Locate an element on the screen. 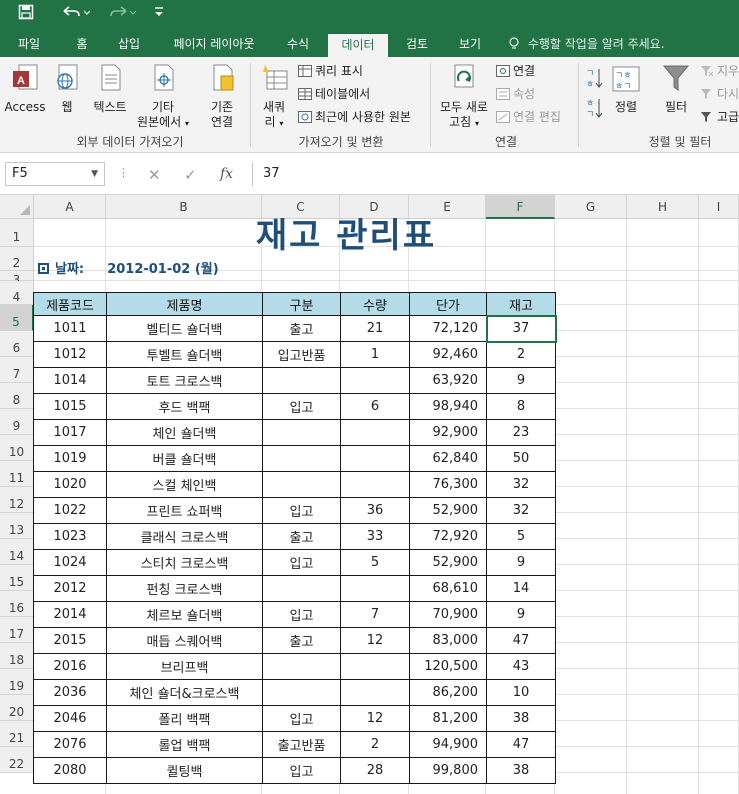 Image resolution: width=739 pixels, height=794 pixels. header-name: 제품명 is located at coordinates (184, 304).